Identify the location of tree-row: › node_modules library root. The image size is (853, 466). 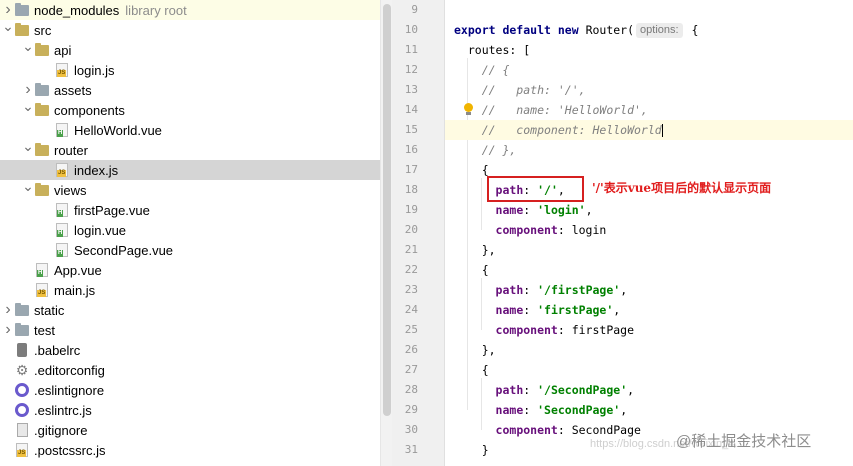
(190, 10).